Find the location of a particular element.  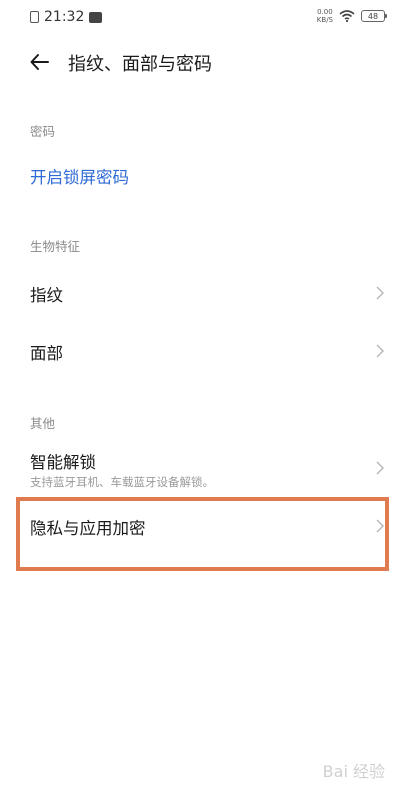

wifi-icon is located at coordinates (347, 16).